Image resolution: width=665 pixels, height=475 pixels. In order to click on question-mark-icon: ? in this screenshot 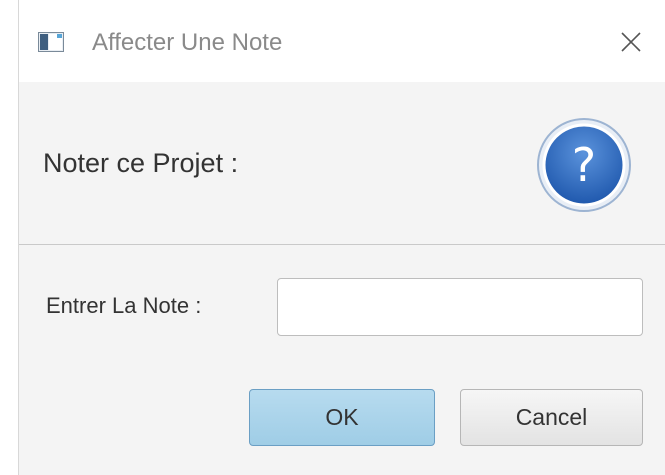, I will do `click(584, 165)`.